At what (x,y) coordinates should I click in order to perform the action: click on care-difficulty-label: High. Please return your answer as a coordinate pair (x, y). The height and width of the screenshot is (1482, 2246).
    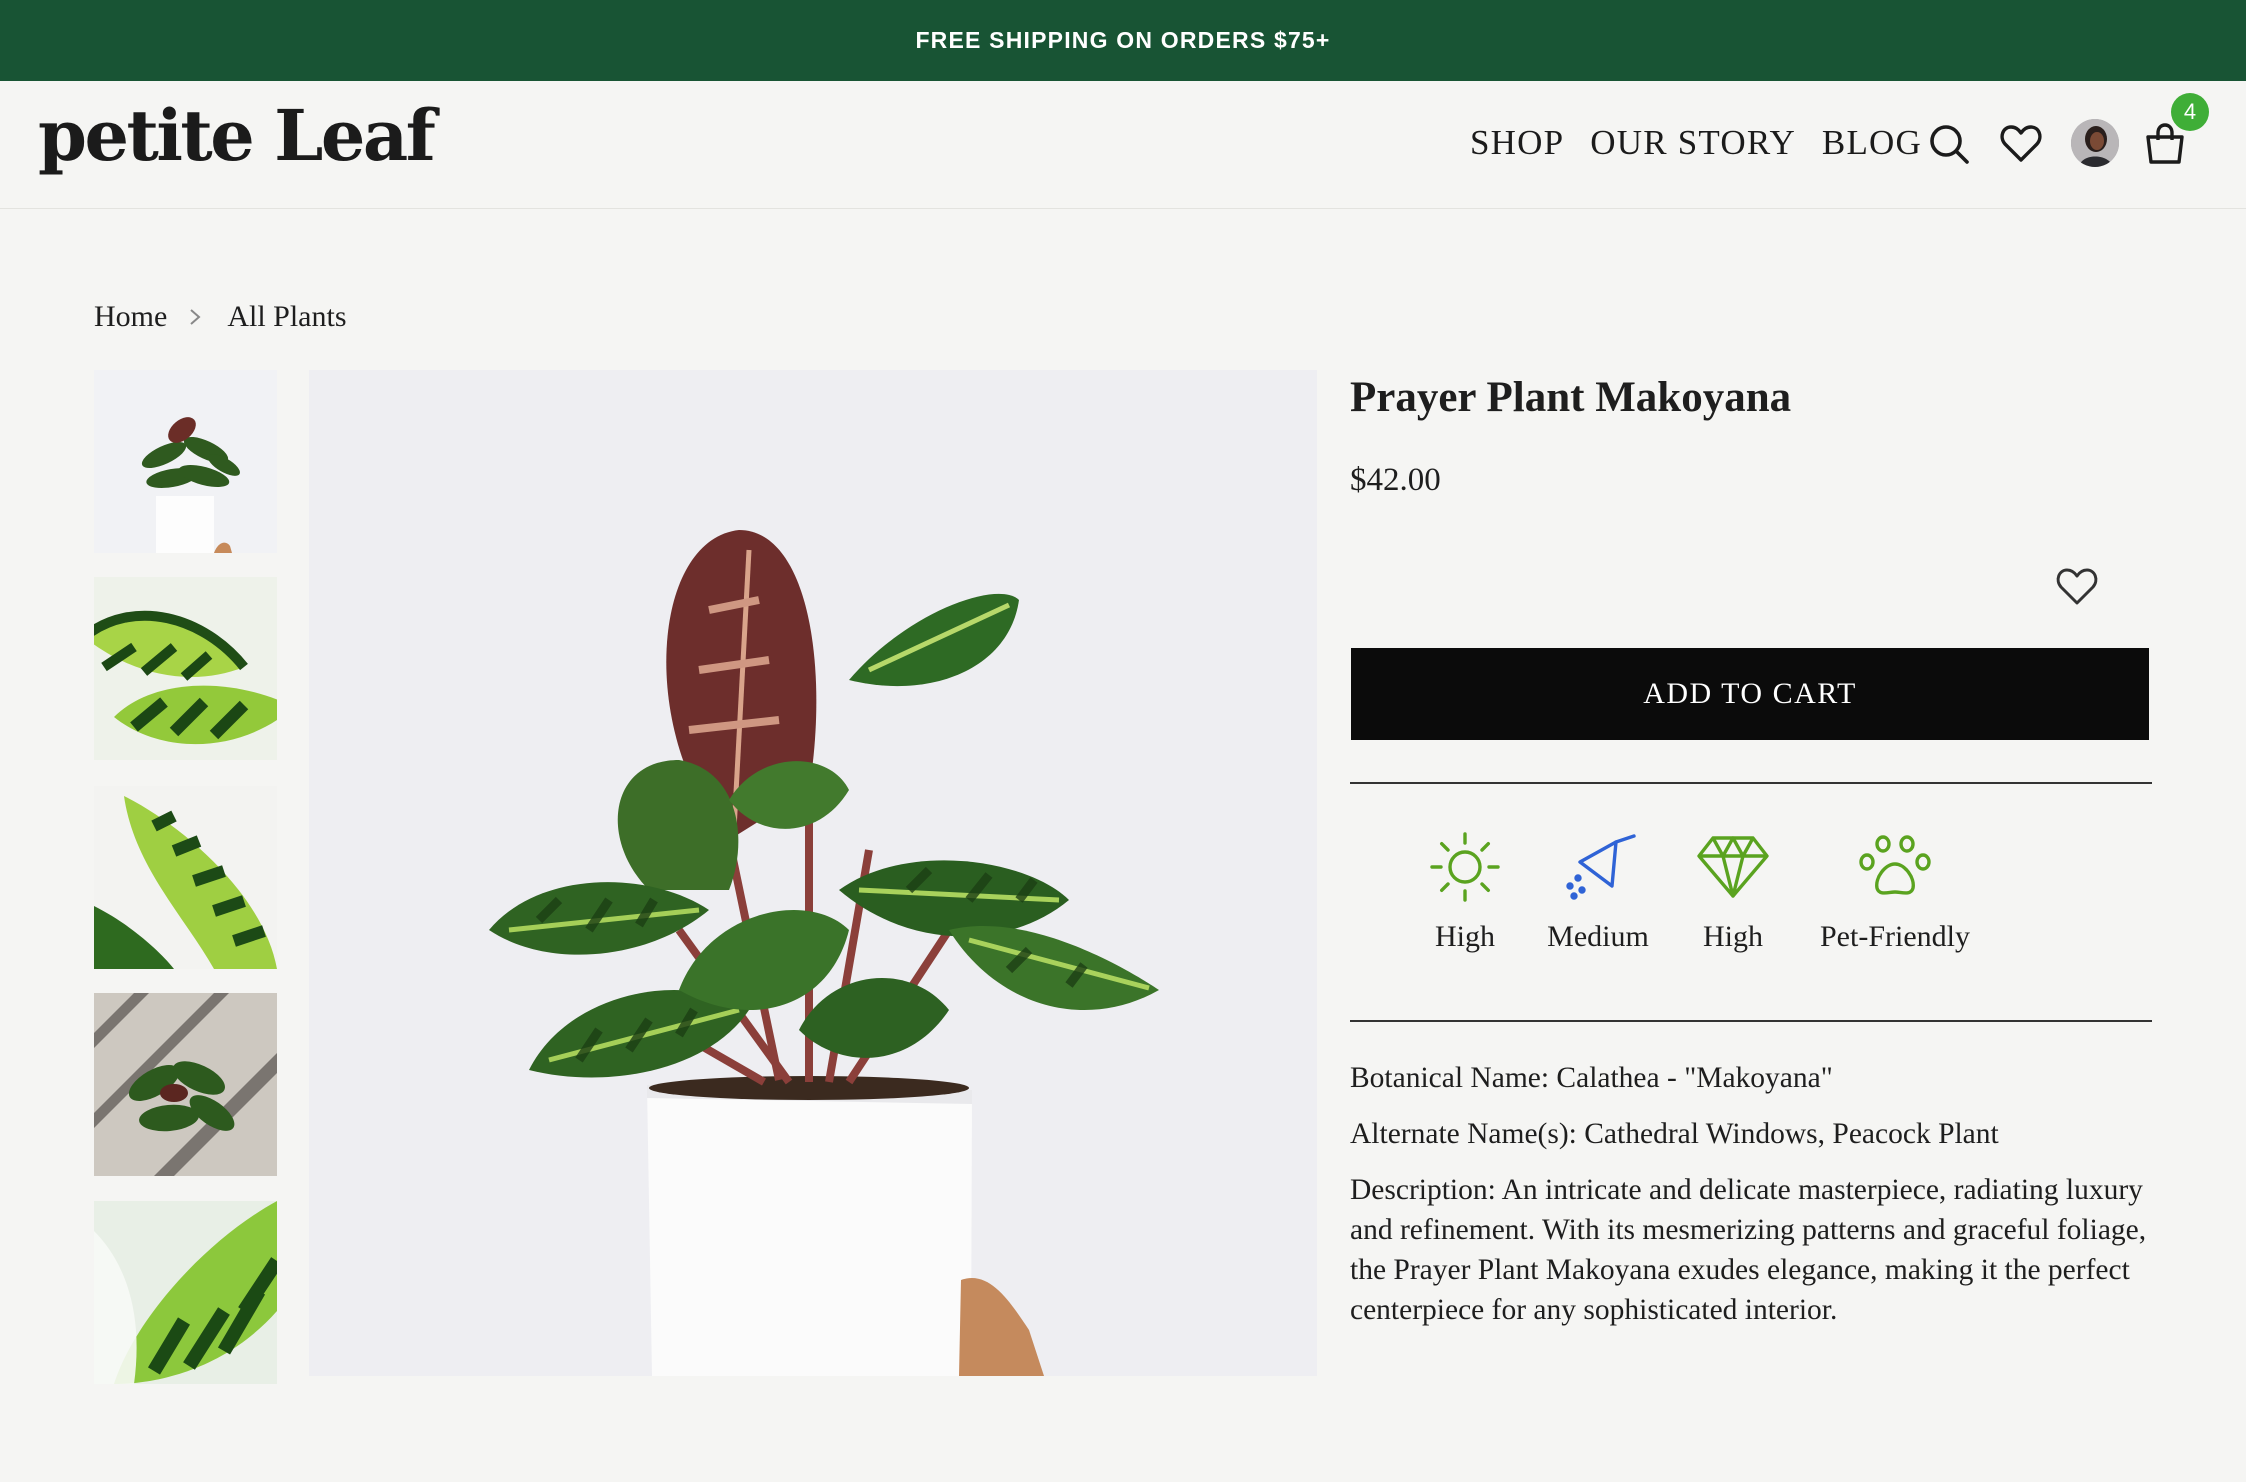
    Looking at the image, I should click on (1733, 936).